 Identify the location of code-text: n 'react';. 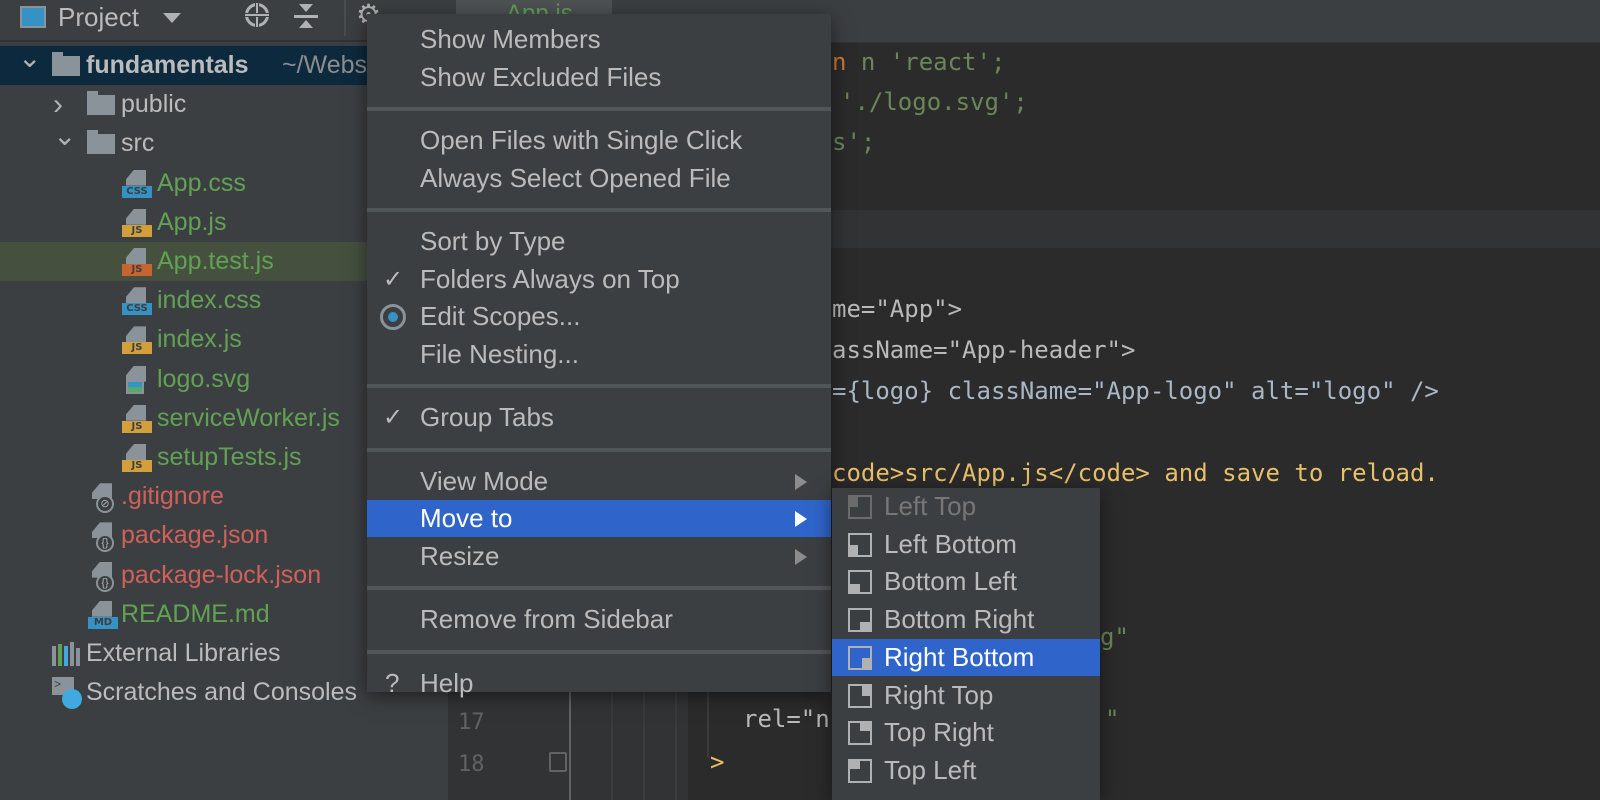
(933, 62).